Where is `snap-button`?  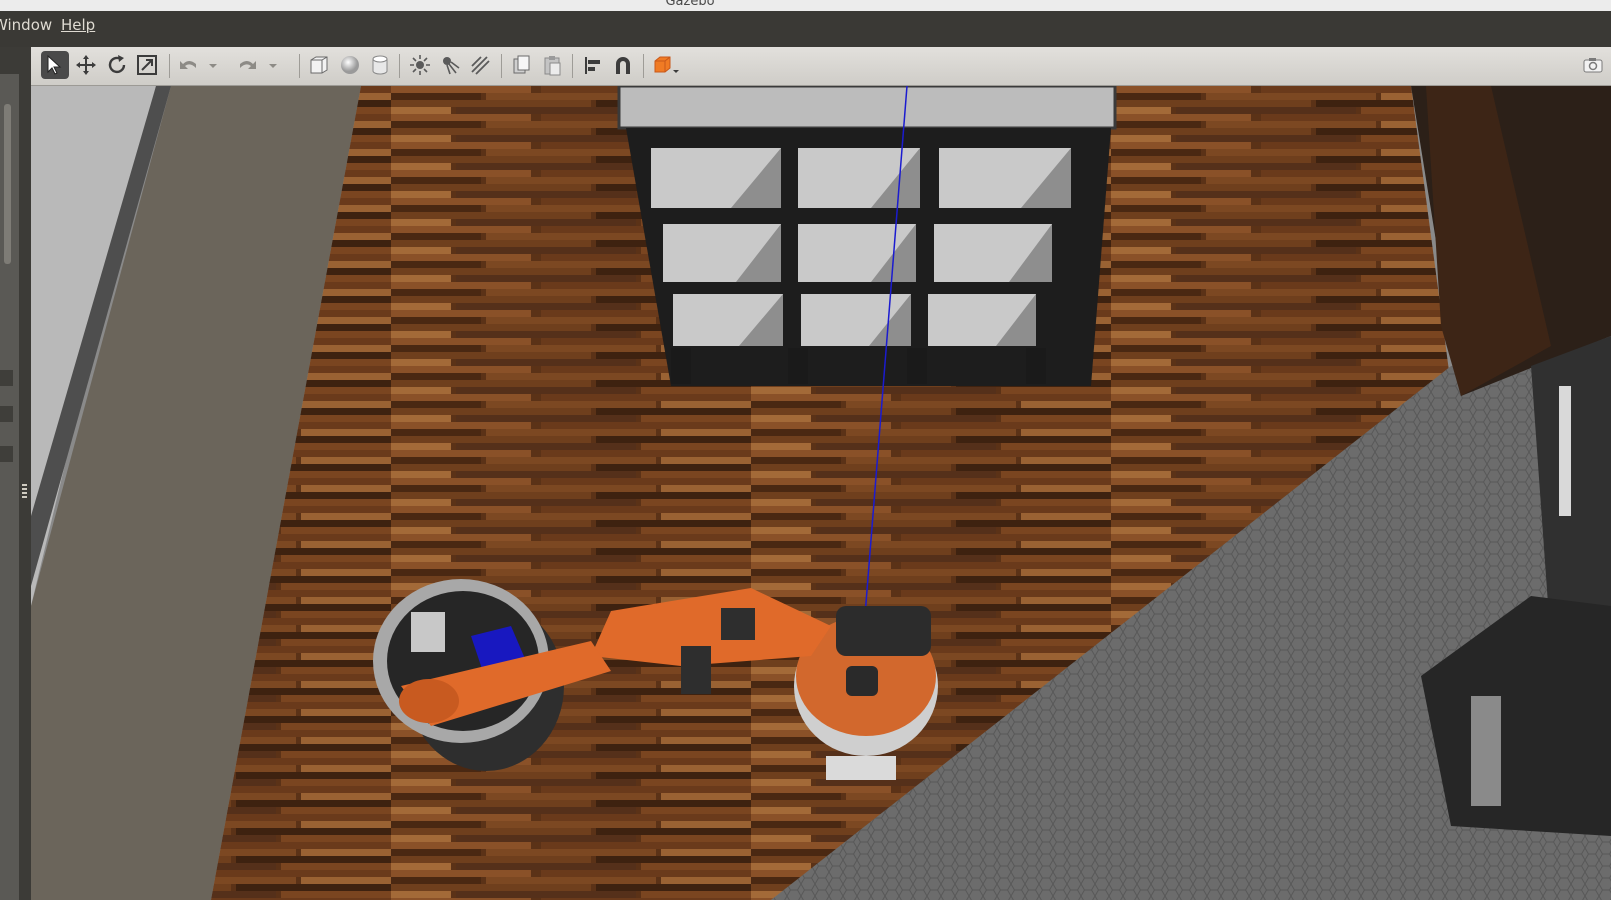 snap-button is located at coordinates (623, 65).